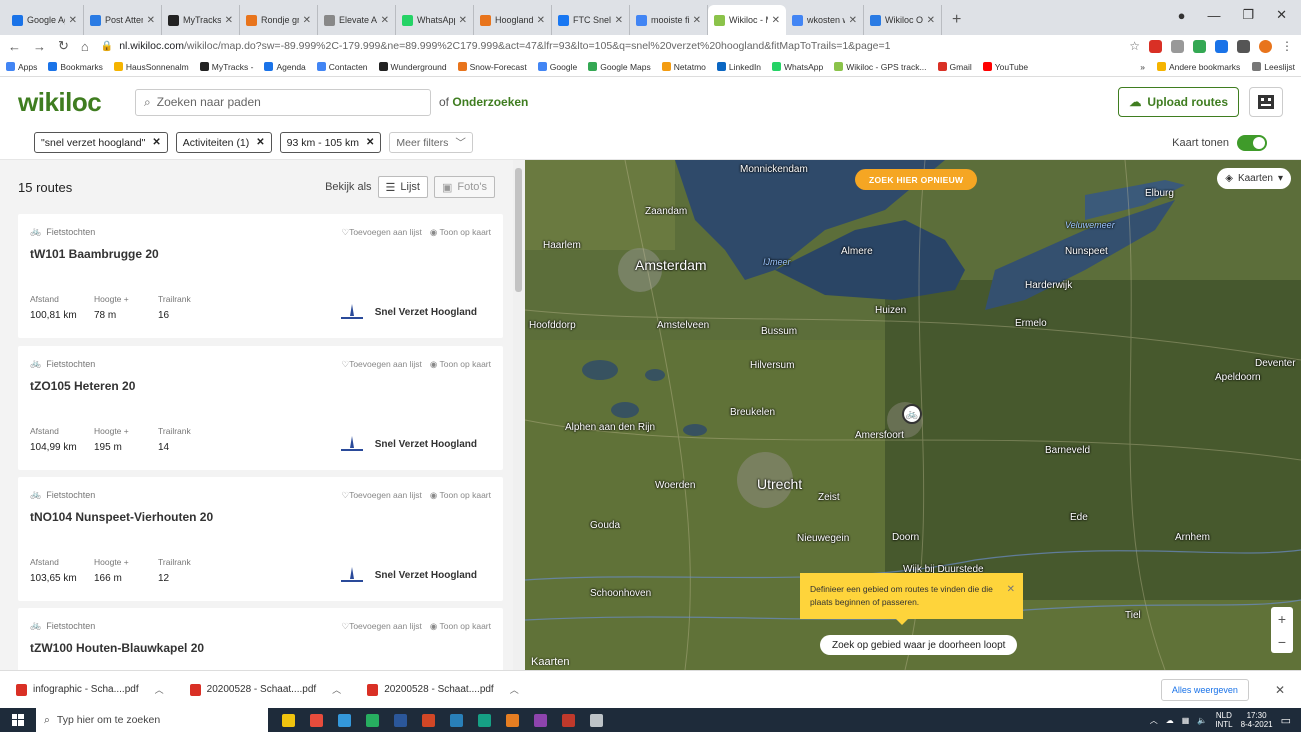 The width and height of the screenshot is (1301, 732). What do you see at coordinates (591, 20) in the screenshot?
I see `browser-tab: FTC Snel Verz ✕` at bounding box center [591, 20].